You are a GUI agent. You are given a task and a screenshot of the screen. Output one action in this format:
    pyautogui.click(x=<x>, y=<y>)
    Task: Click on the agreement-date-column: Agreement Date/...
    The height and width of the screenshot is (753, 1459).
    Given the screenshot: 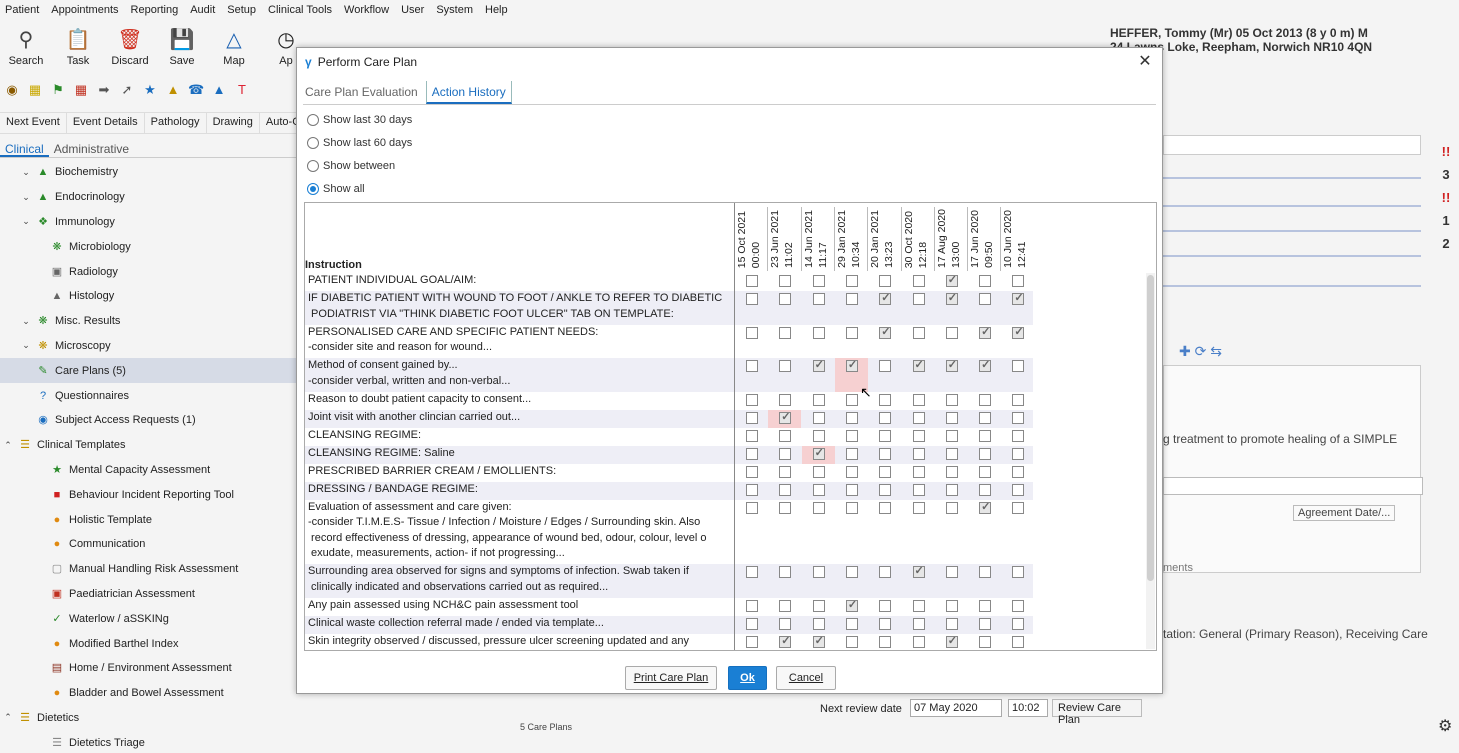 What is the action you would take?
    pyautogui.click(x=1344, y=513)
    